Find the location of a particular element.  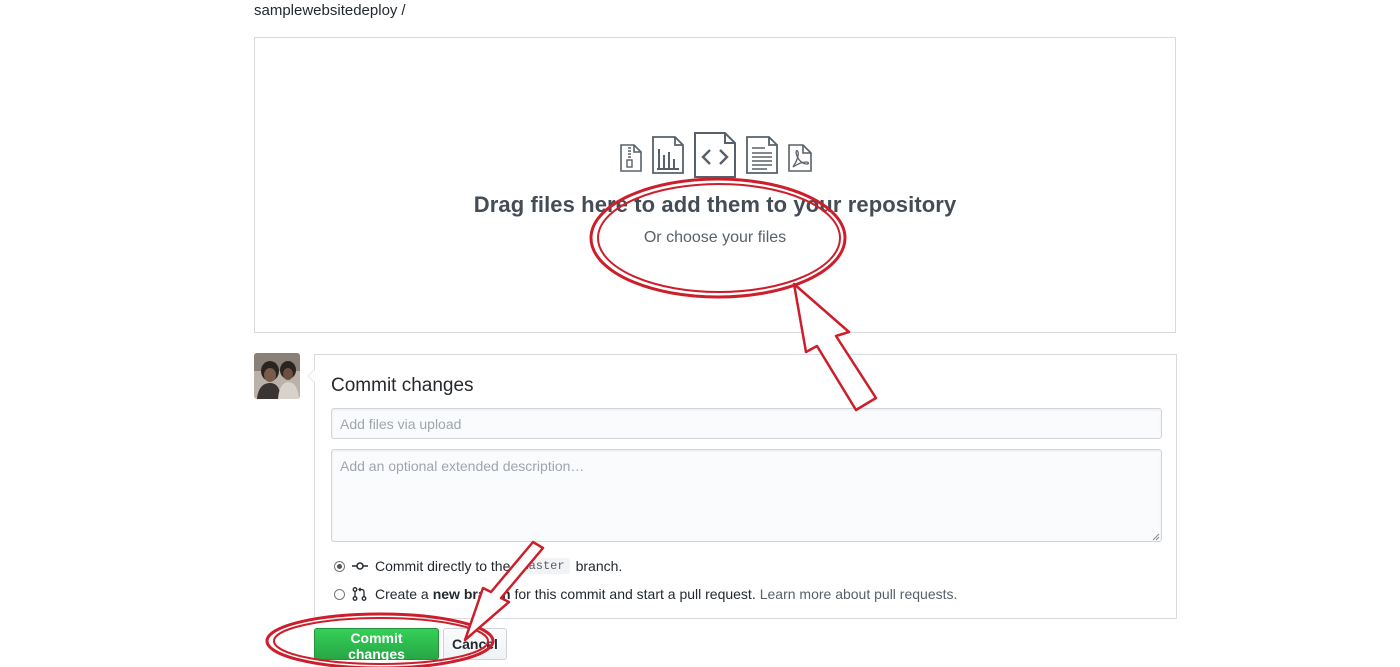

file-type-icons is located at coordinates (717, 156).